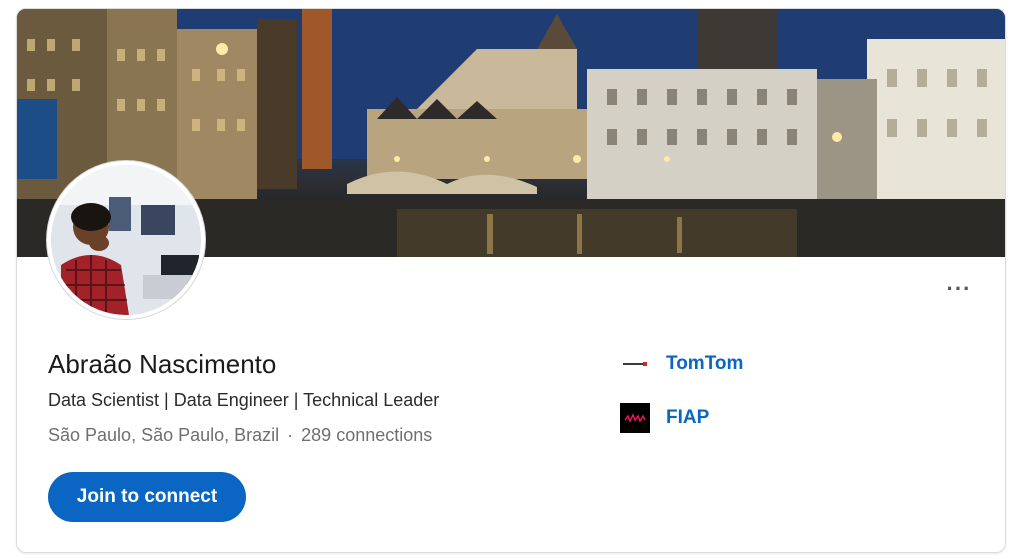  What do you see at coordinates (367, 435) in the screenshot?
I see `connections-count: 289 connections` at bounding box center [367, 435].